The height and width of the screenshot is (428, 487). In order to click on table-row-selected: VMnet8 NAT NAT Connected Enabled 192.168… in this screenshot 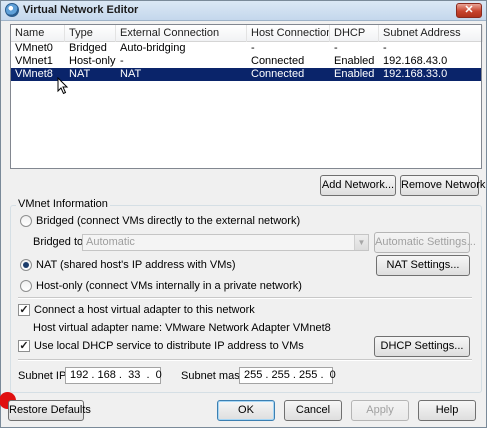, I will do `click(246, 74)`.